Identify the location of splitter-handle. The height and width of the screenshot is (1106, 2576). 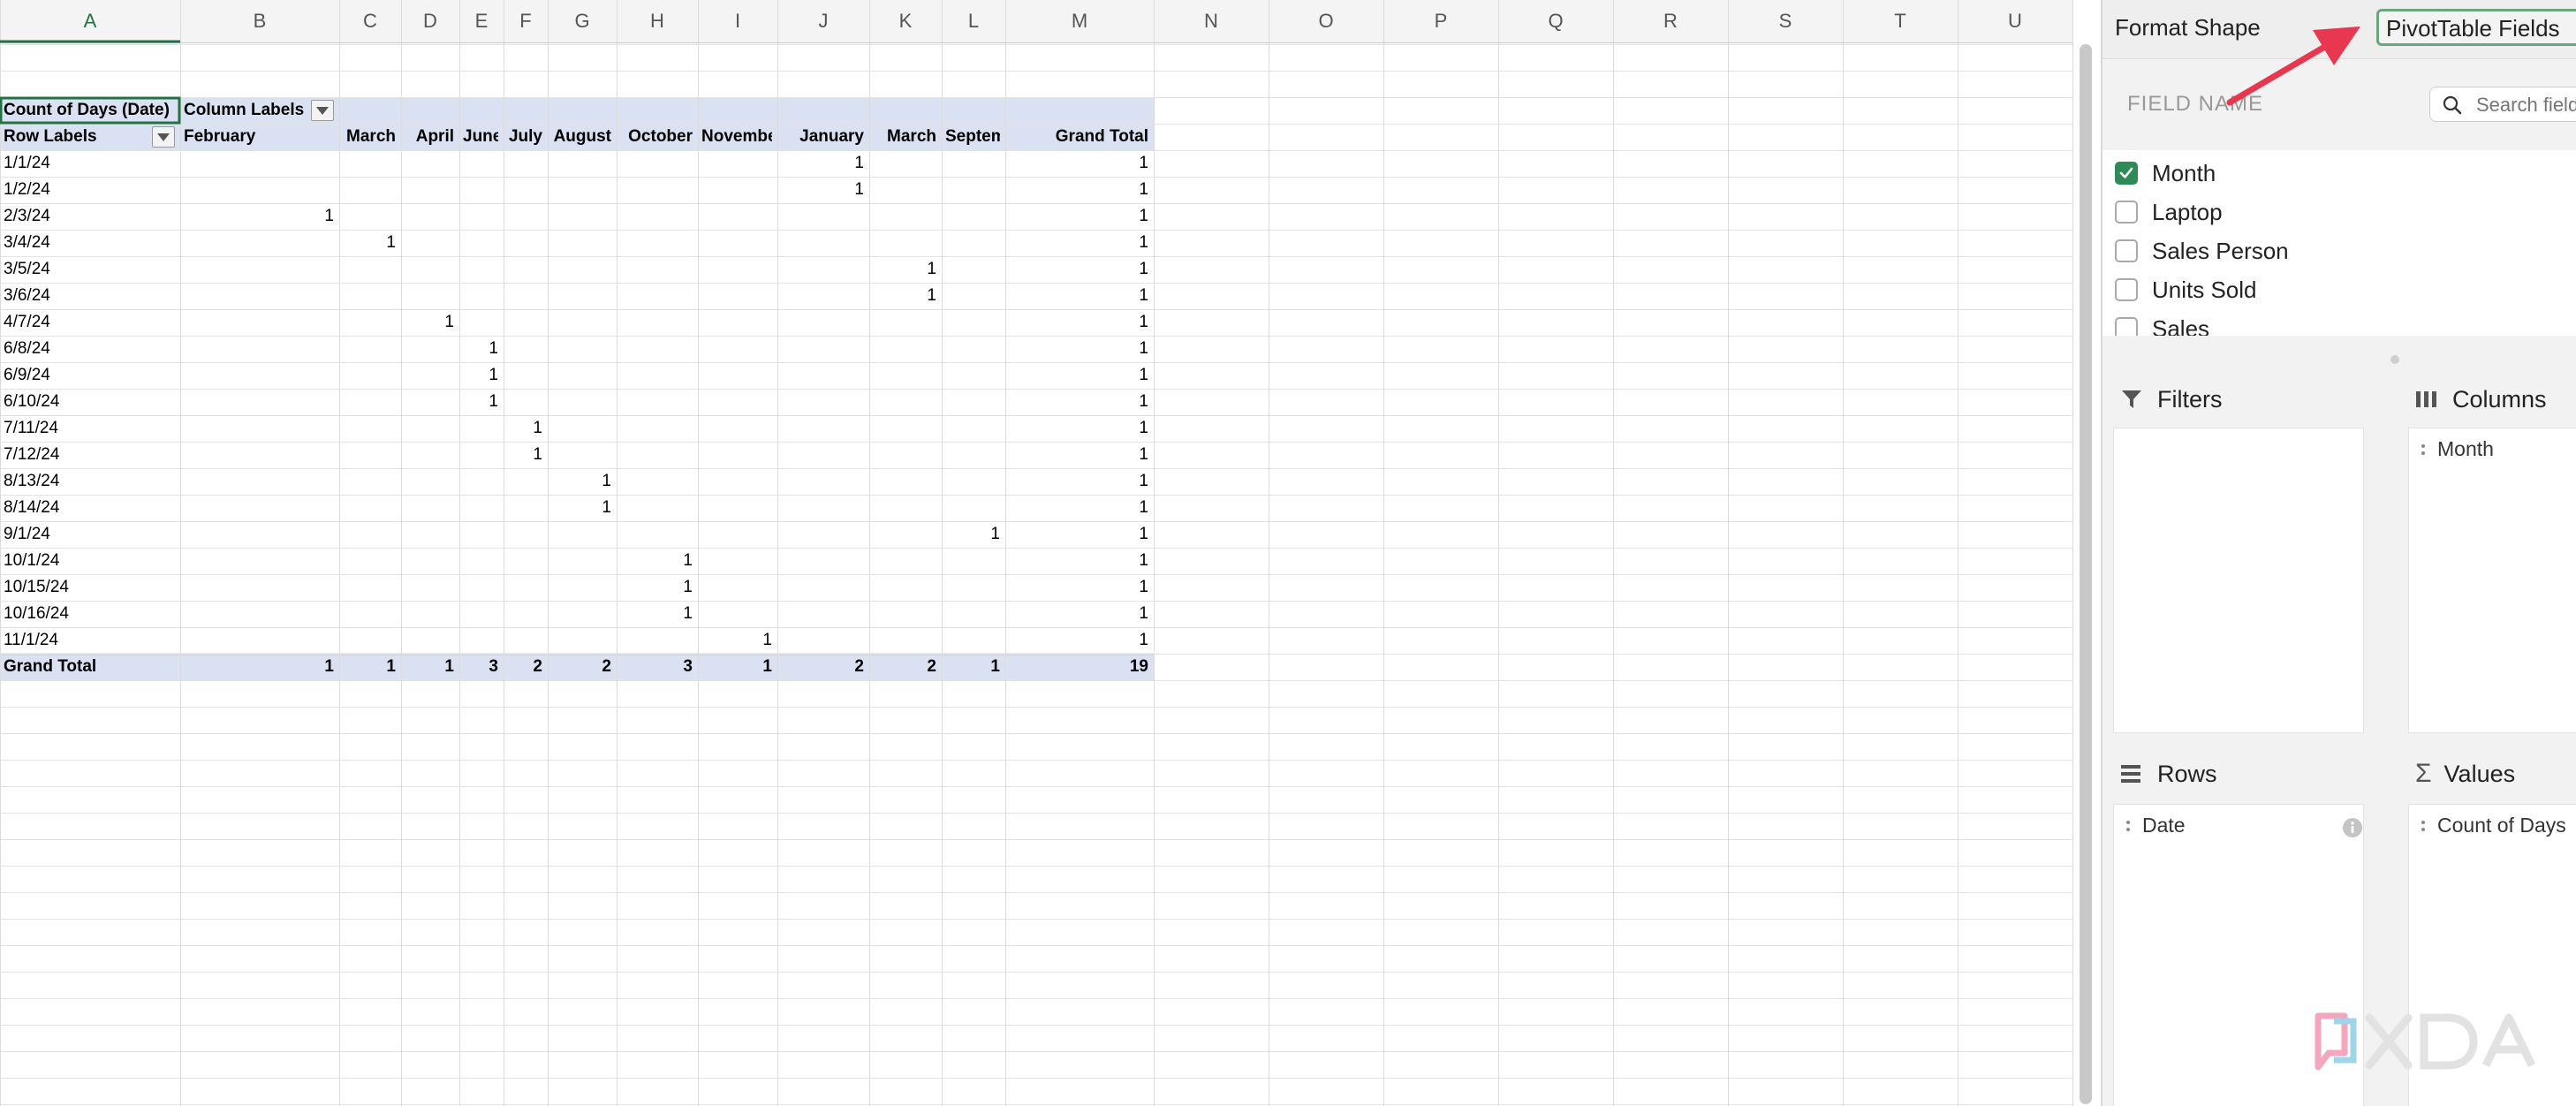
(2395, 359).